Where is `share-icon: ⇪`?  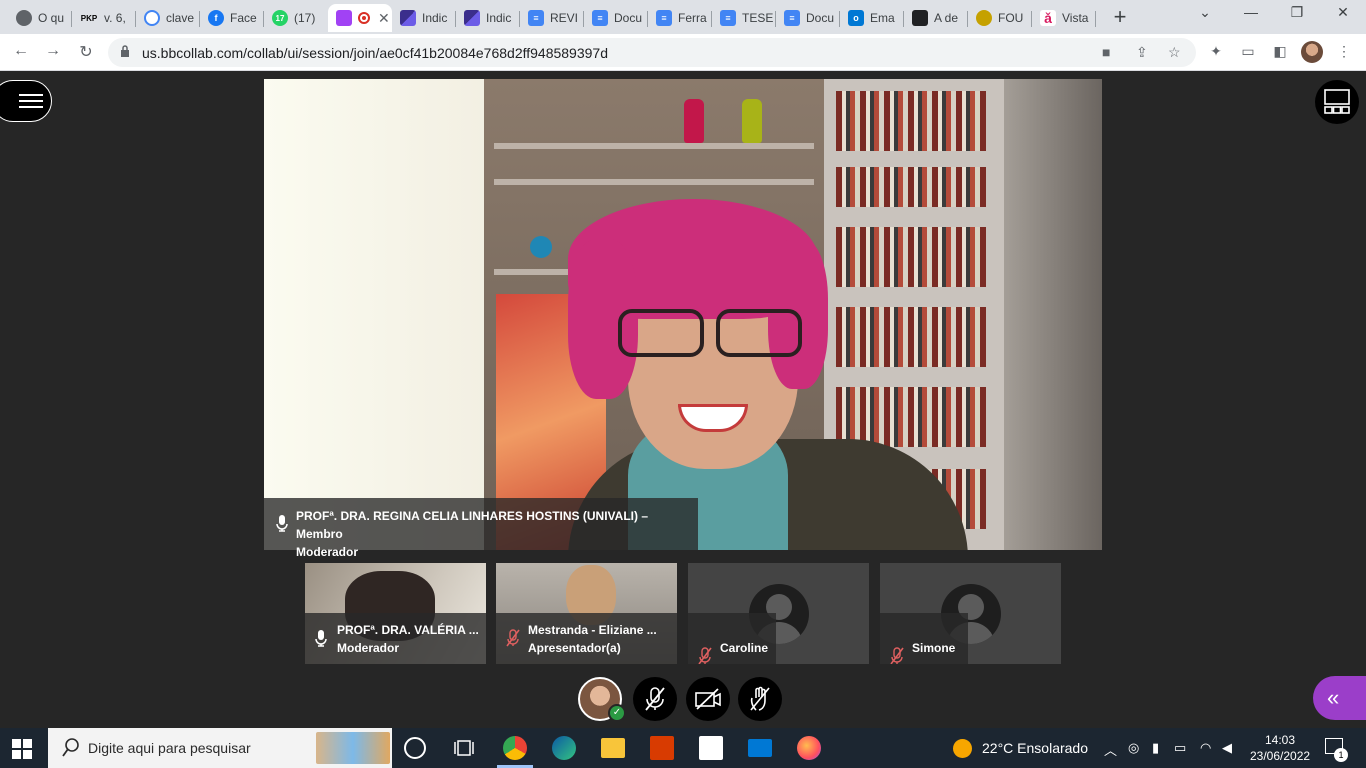 share-icon: ⇪ is located at coordinates (1142, 52).